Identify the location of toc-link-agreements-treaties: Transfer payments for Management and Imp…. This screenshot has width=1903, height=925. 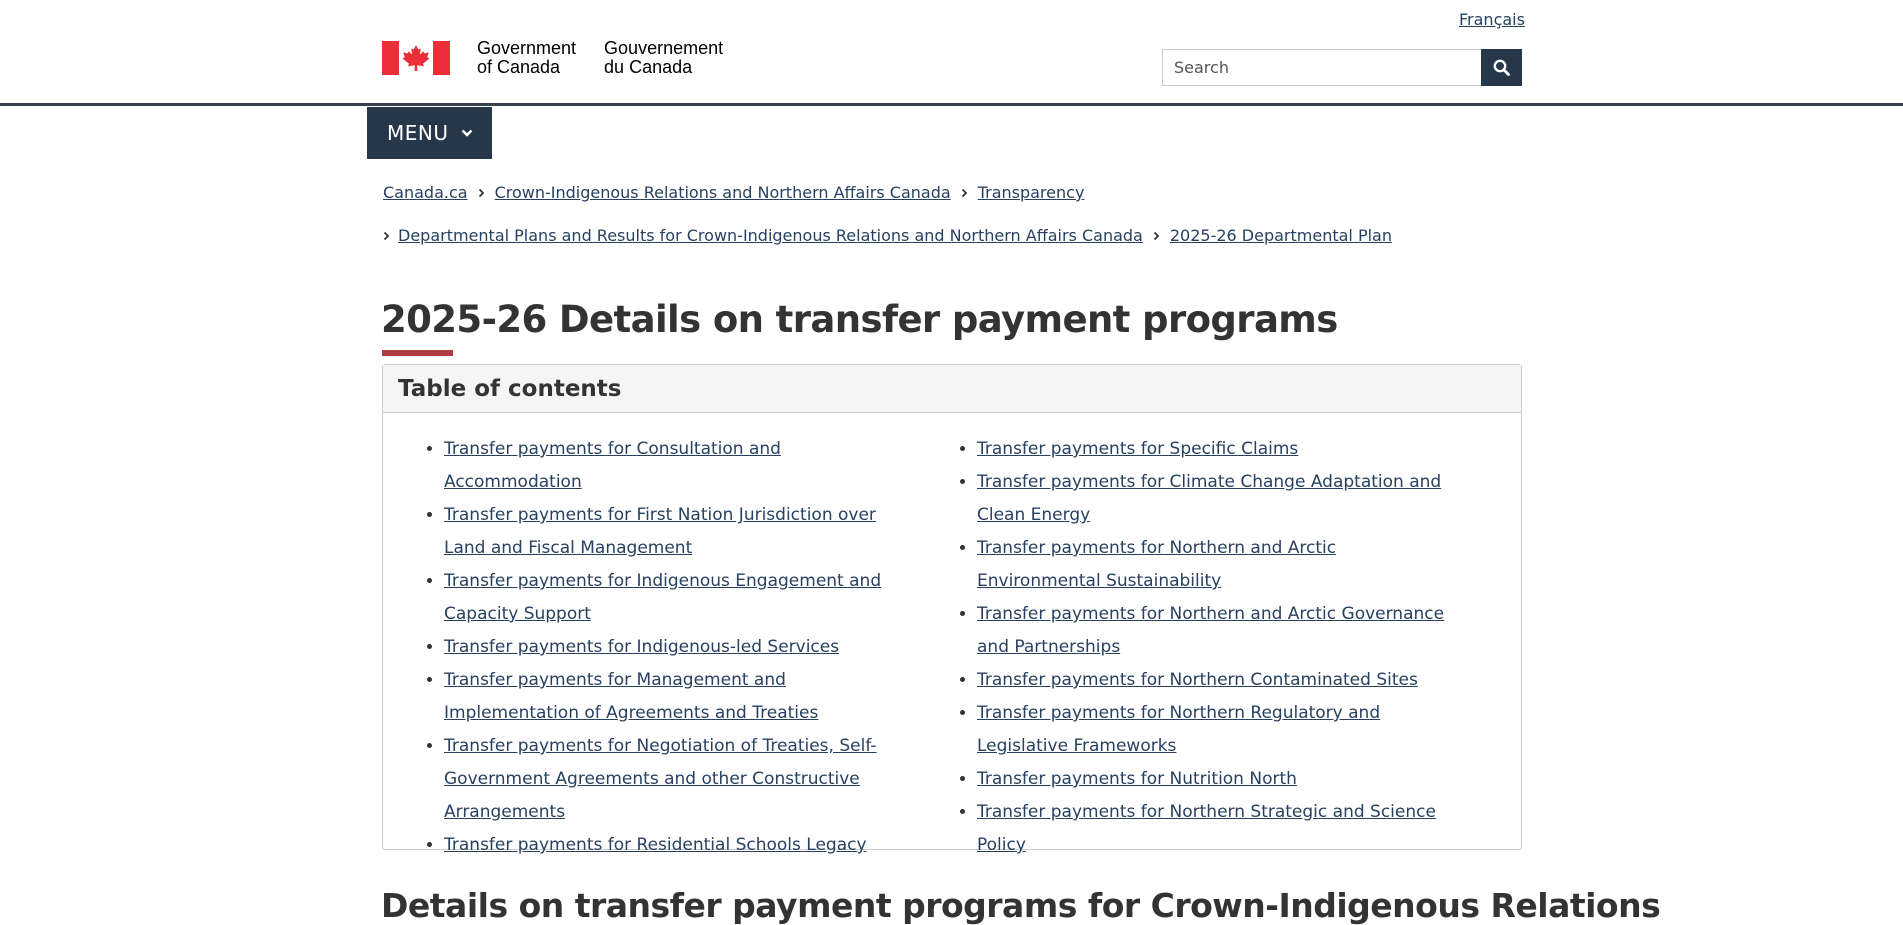
(631, 696).